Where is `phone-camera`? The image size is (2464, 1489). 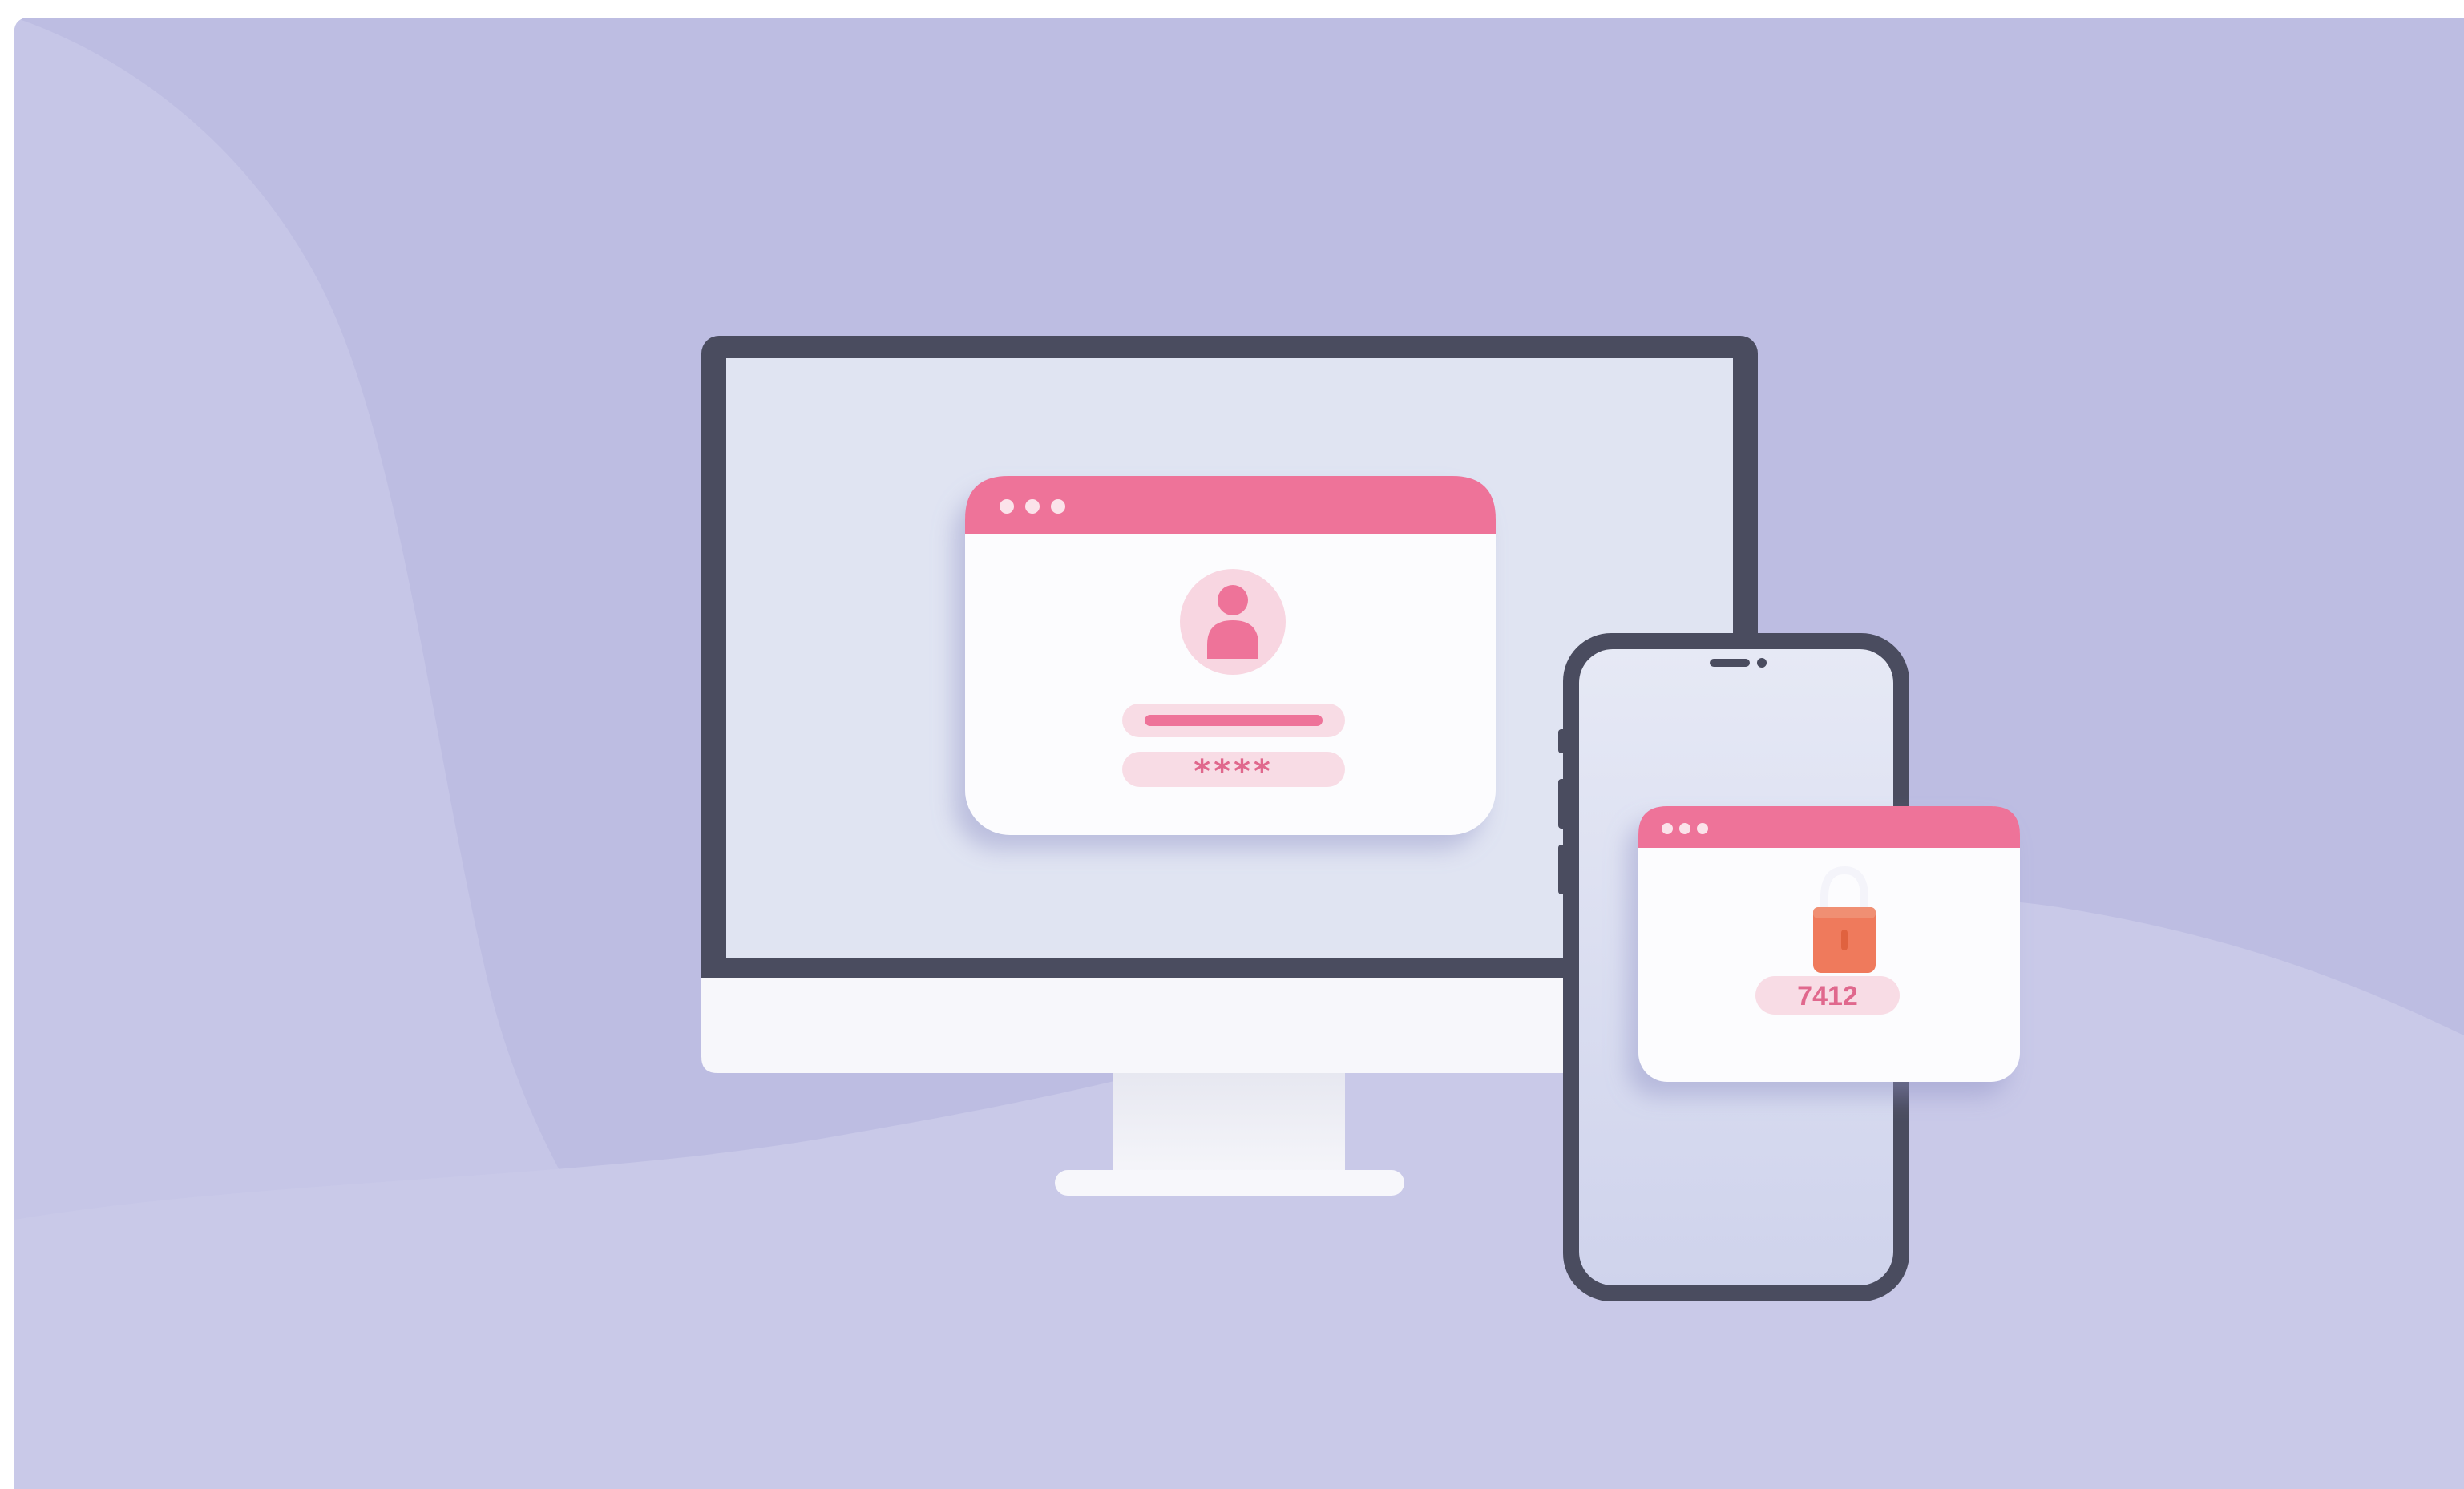
phone-camera is located at coordinates (1762, 663).